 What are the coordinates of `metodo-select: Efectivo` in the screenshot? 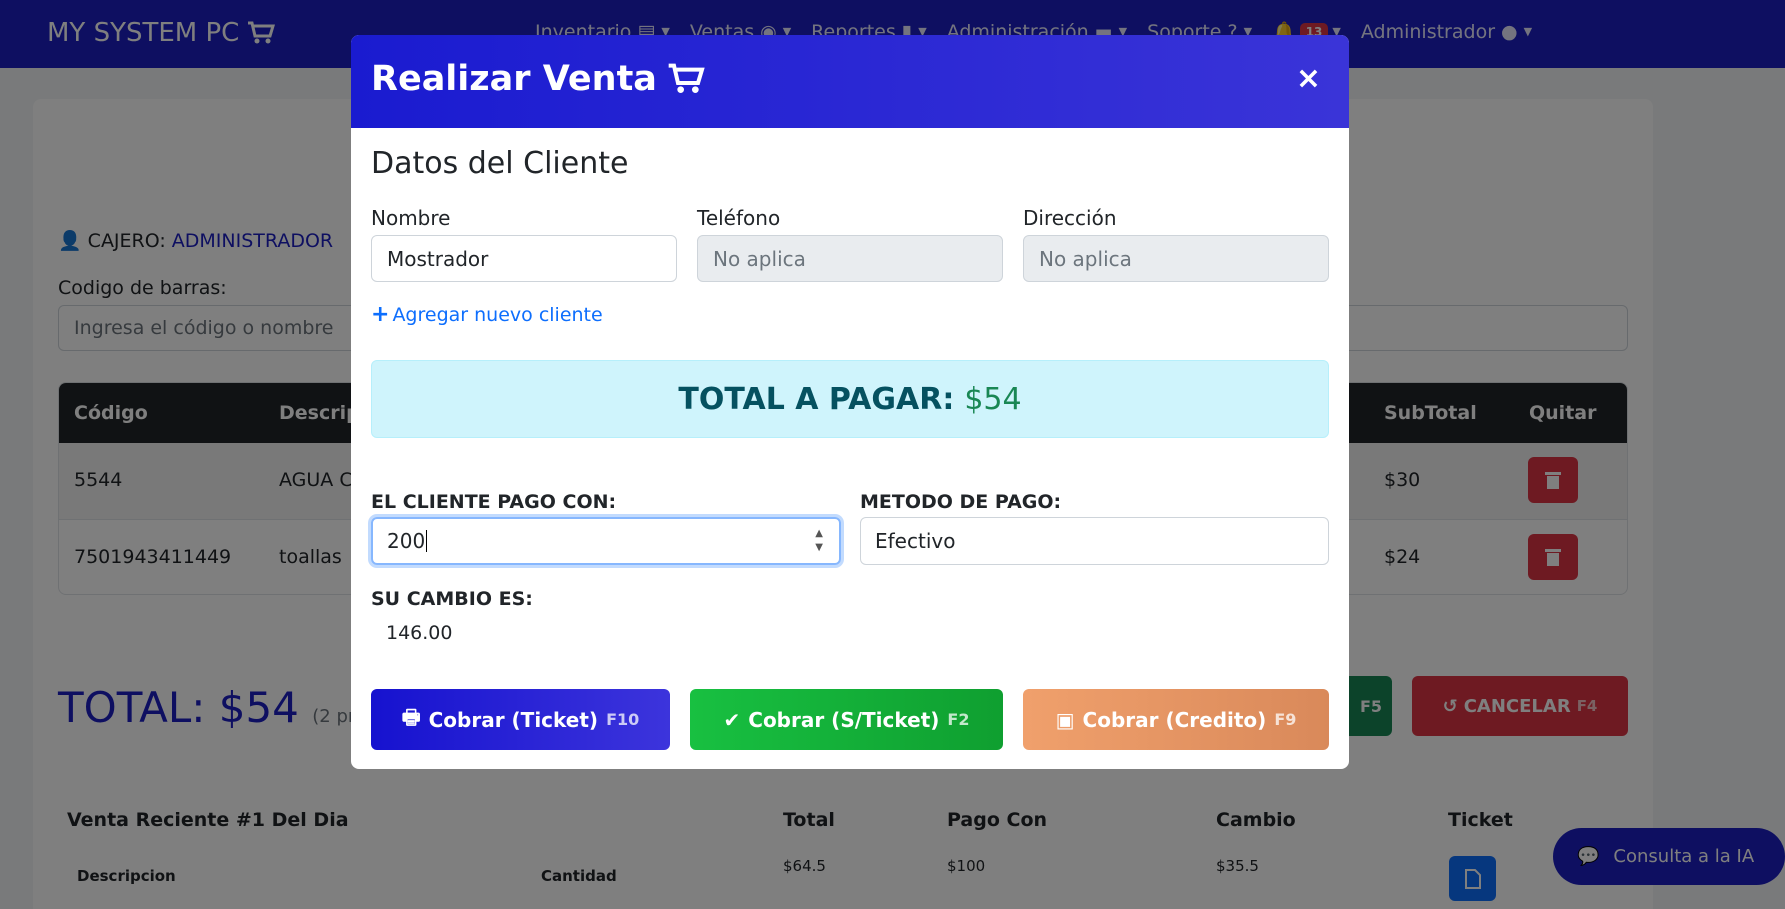 It's located at (1094, 541).